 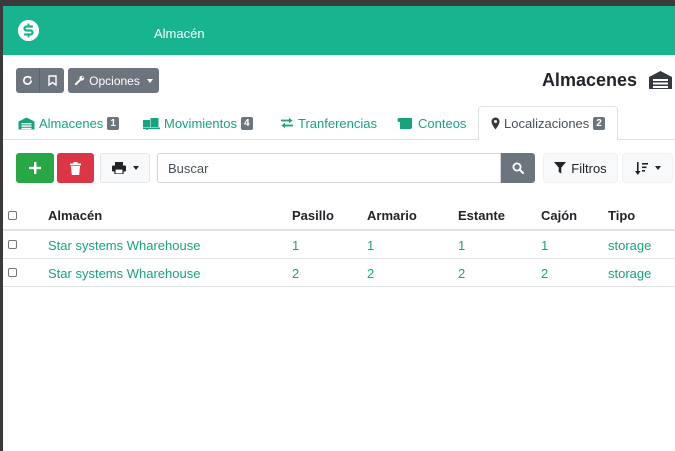 What do you see at coordinates (296, 245) in the screenshot?
I see `cell-pasillo: 1` at bounding box center [296, 245].